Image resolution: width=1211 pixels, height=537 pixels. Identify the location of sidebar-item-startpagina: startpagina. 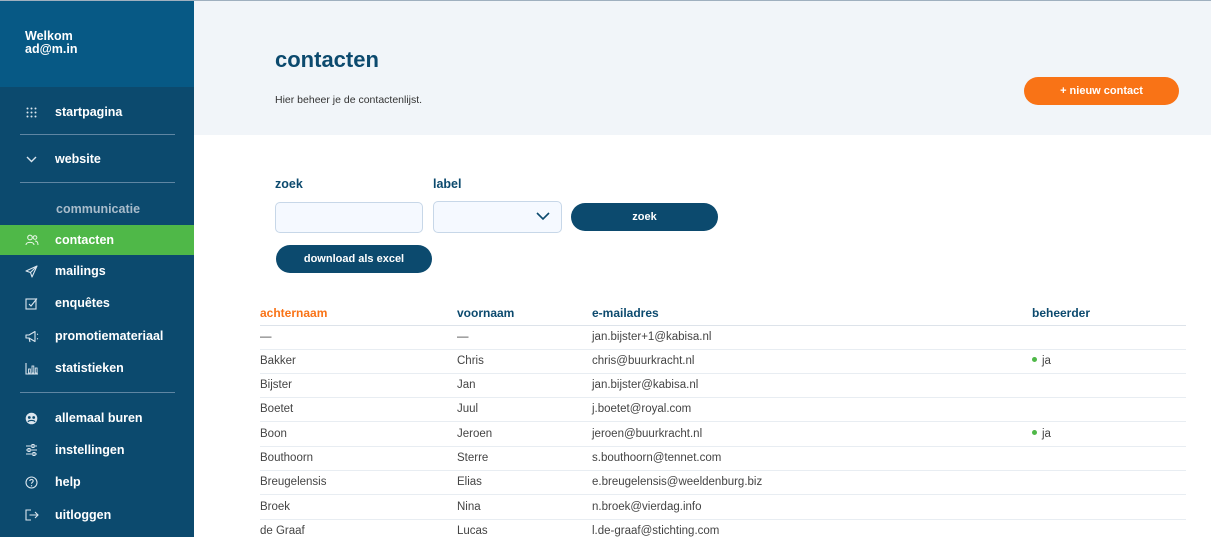
(97, 112).